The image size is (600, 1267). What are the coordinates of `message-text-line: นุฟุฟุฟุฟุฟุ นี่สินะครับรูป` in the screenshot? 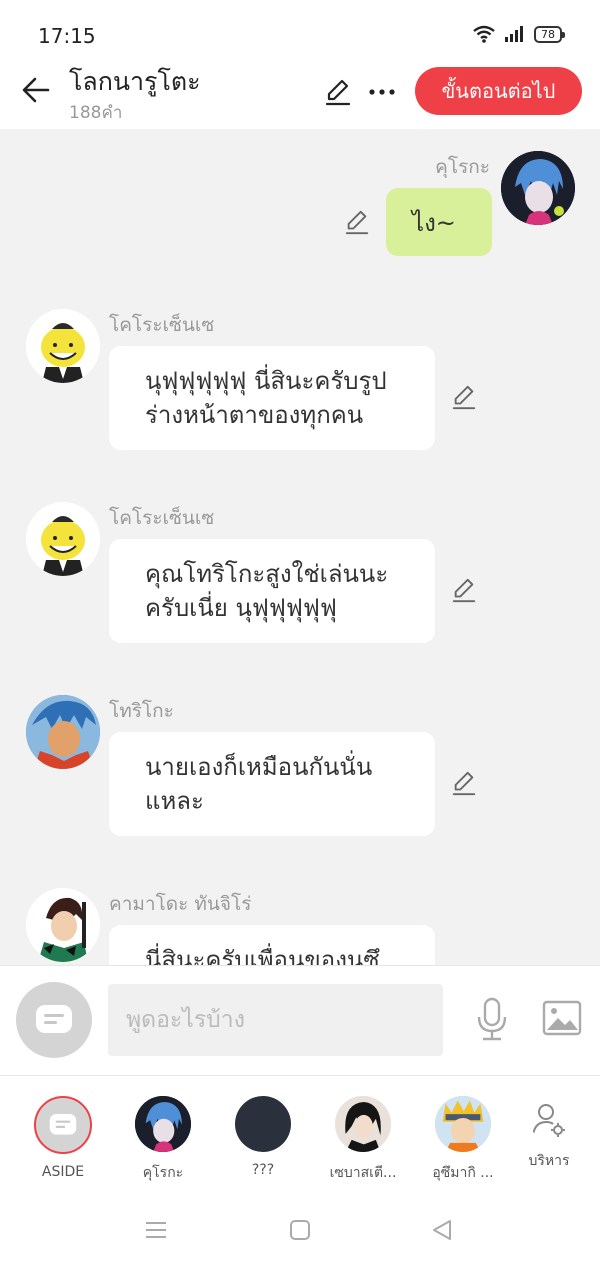 It's located at (266, 381).